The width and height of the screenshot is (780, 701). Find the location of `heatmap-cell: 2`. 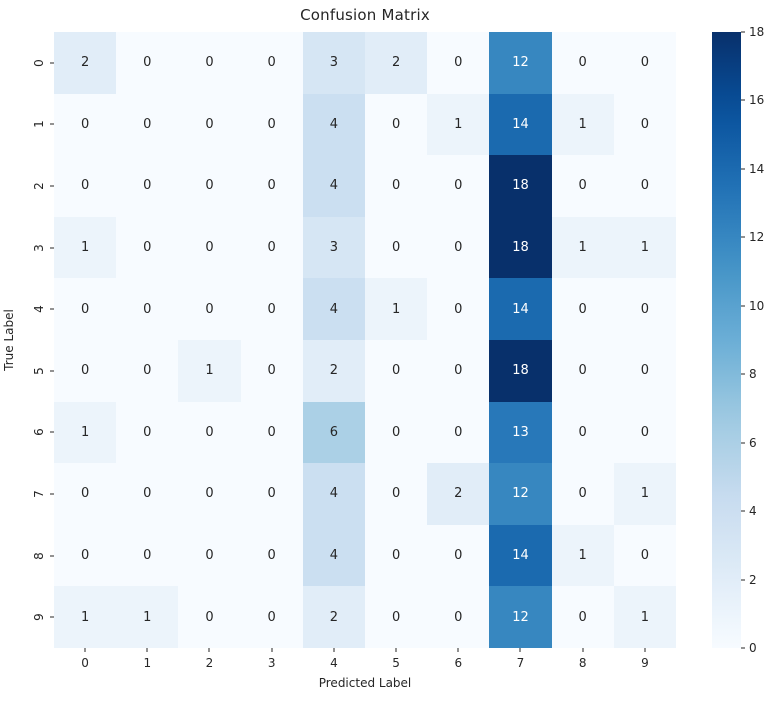

heatmap-cell: 2 is located at coordinates (333, 617).